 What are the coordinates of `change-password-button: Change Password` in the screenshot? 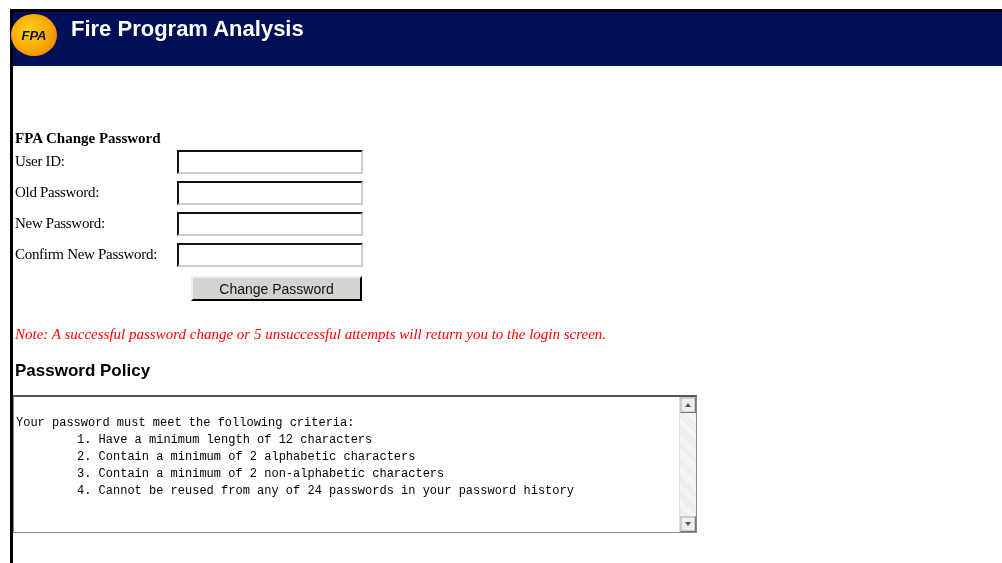 It's located at (276, 288).